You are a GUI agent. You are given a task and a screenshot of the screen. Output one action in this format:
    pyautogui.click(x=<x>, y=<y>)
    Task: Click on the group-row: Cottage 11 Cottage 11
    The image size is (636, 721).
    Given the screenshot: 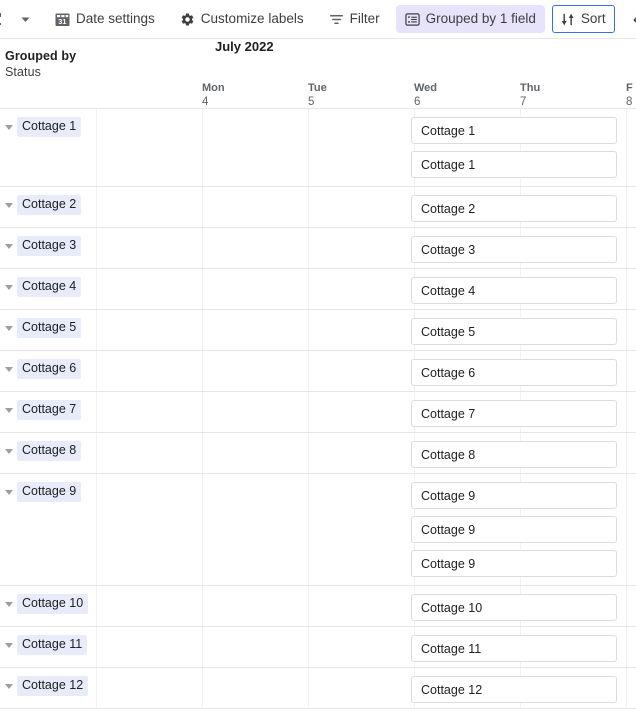 What is the action you would take?
    pyautogui.click(x=318, y=647)
    